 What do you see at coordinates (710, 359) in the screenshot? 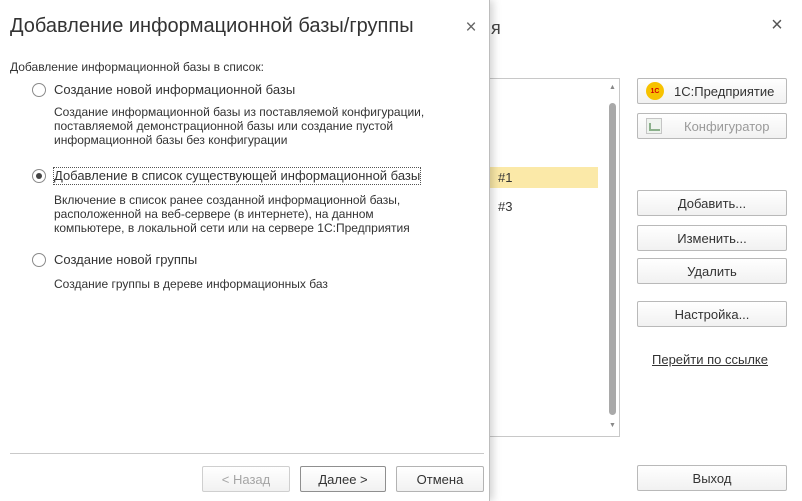
I see `open-link: Перейти по ссылке` at bounding box center [710, 359].